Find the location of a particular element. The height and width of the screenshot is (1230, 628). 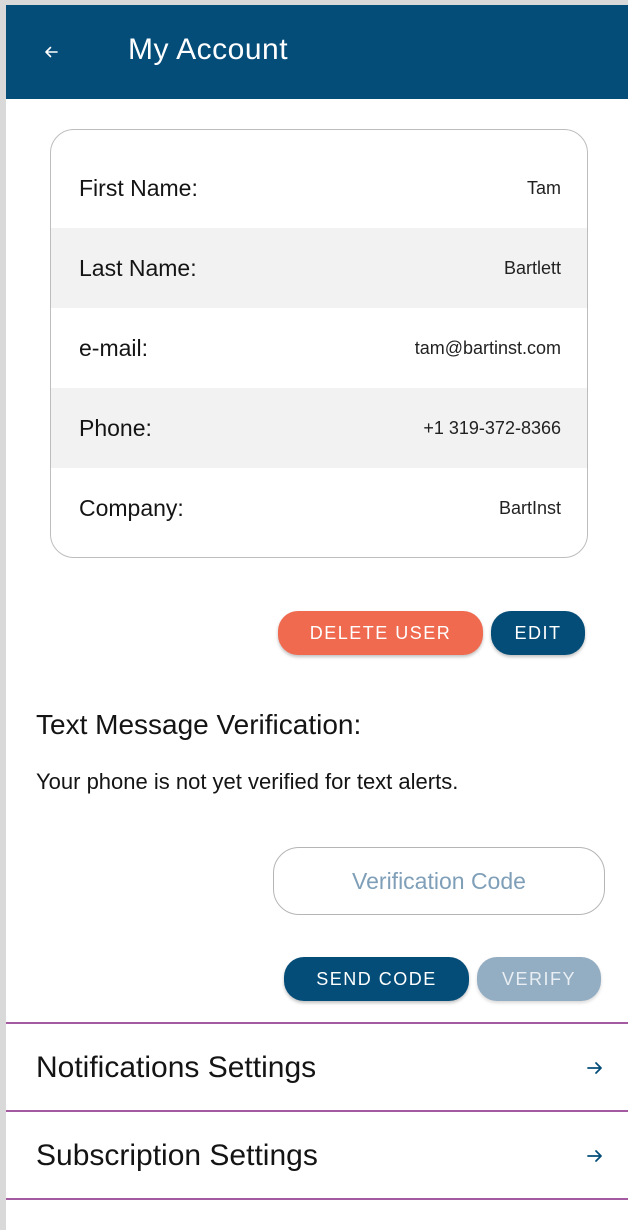

phone-value: +1 319-372-8366 is located at coordinates (492, 427).